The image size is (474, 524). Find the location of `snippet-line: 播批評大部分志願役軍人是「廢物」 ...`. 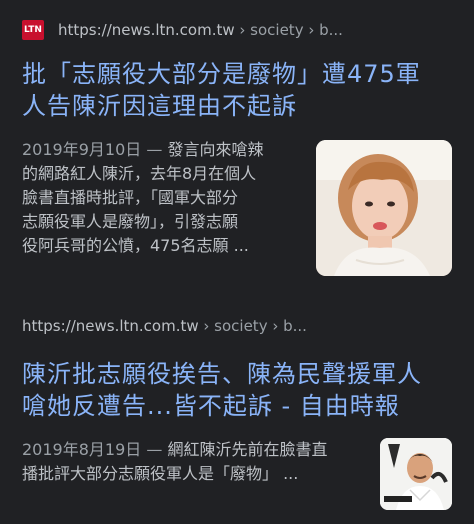

snippet-line: 播批評大部分志願役軍人是「廢物」 ... is located at coordinates (160, 473).